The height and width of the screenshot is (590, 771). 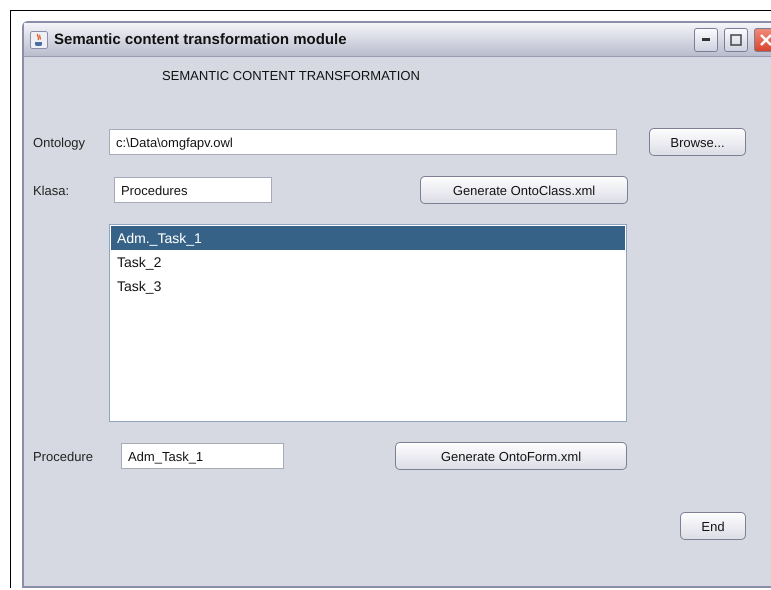 I want to click on klasa-label: Klasa:, so click(x=51, y=190).